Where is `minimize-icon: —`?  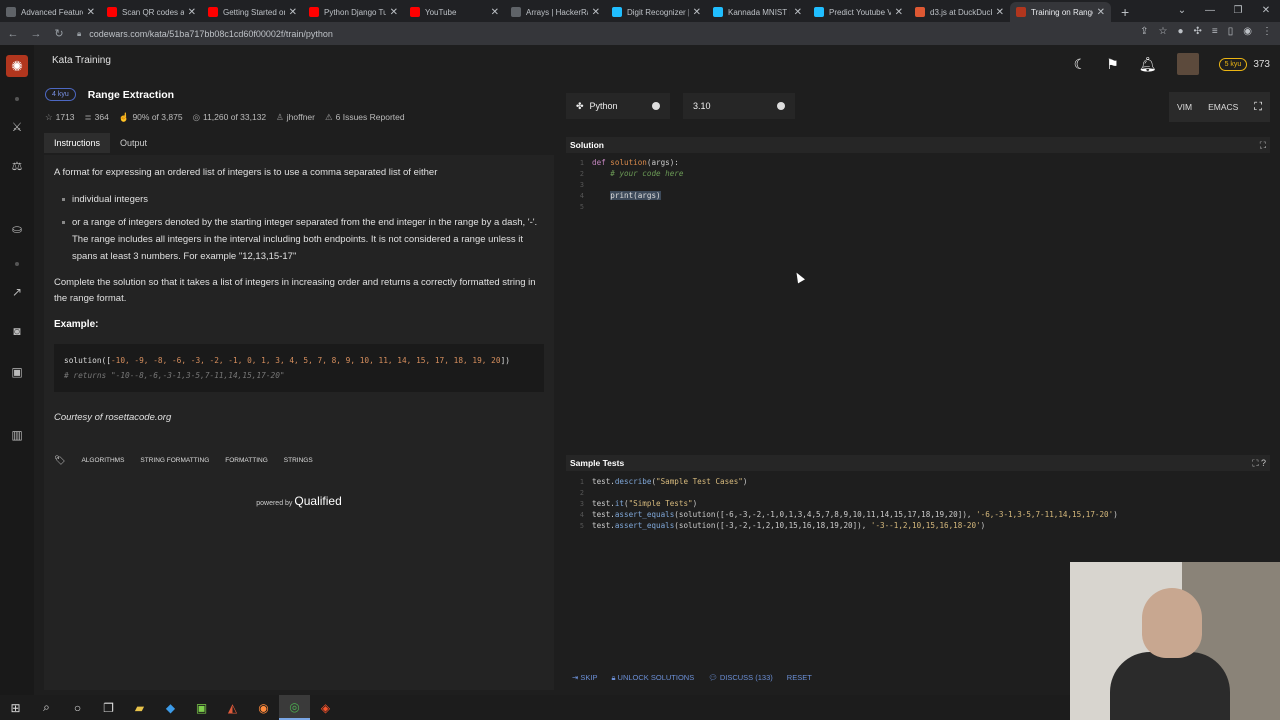
minimize-icon: — is located at coordinates (1210, 11).